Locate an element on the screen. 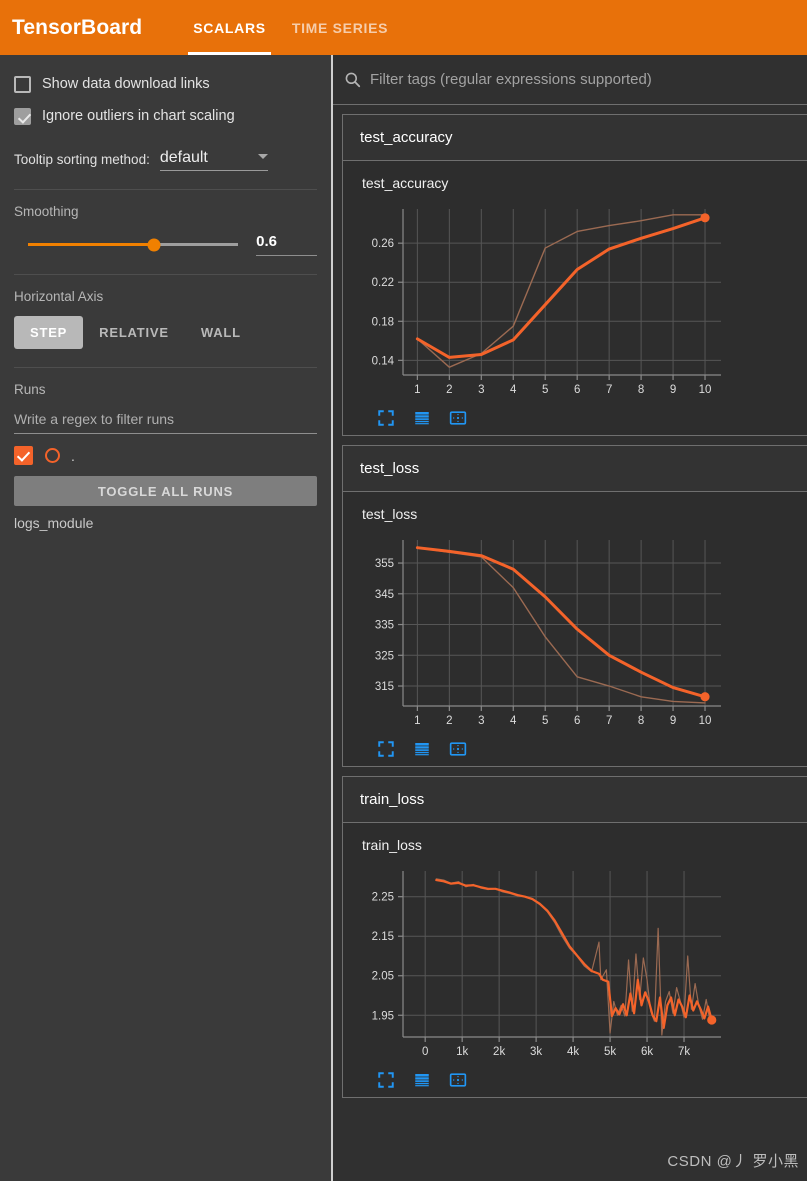 The height and width of the screenshot is (1181, 807). chart-plot-area: 315 325 335 345 355 1 2 3 4 5 6 7 8 9 10 is located at coordinates (575, 631).